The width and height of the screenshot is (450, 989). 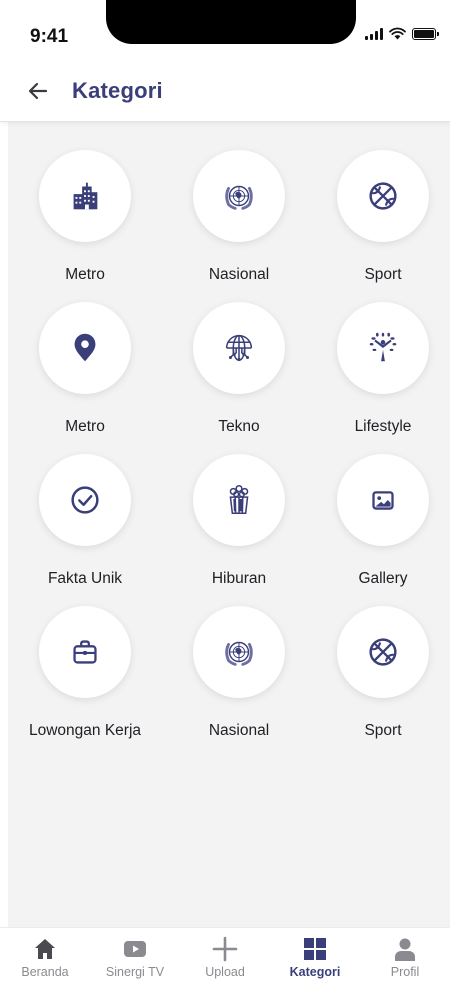 I want to click on category-item-sport: Sport, so click(x=383, y=226).